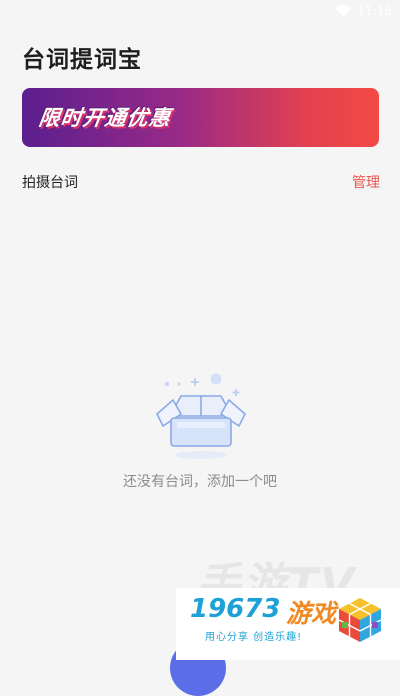  What do you see at coordinates (200, 117) in the screenshot?
I see `promo-banner: 限时开通优惠` at bounding box center [200, 117].